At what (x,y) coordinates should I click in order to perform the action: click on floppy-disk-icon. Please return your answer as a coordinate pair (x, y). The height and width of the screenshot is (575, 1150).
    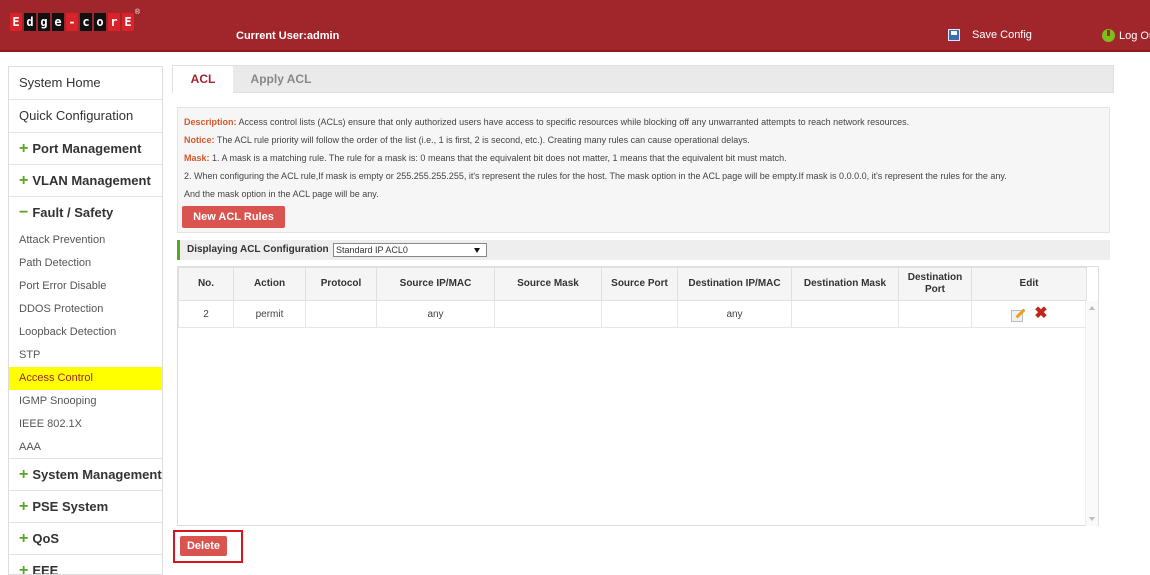
    Looking at the image, I should click on (954, 35).